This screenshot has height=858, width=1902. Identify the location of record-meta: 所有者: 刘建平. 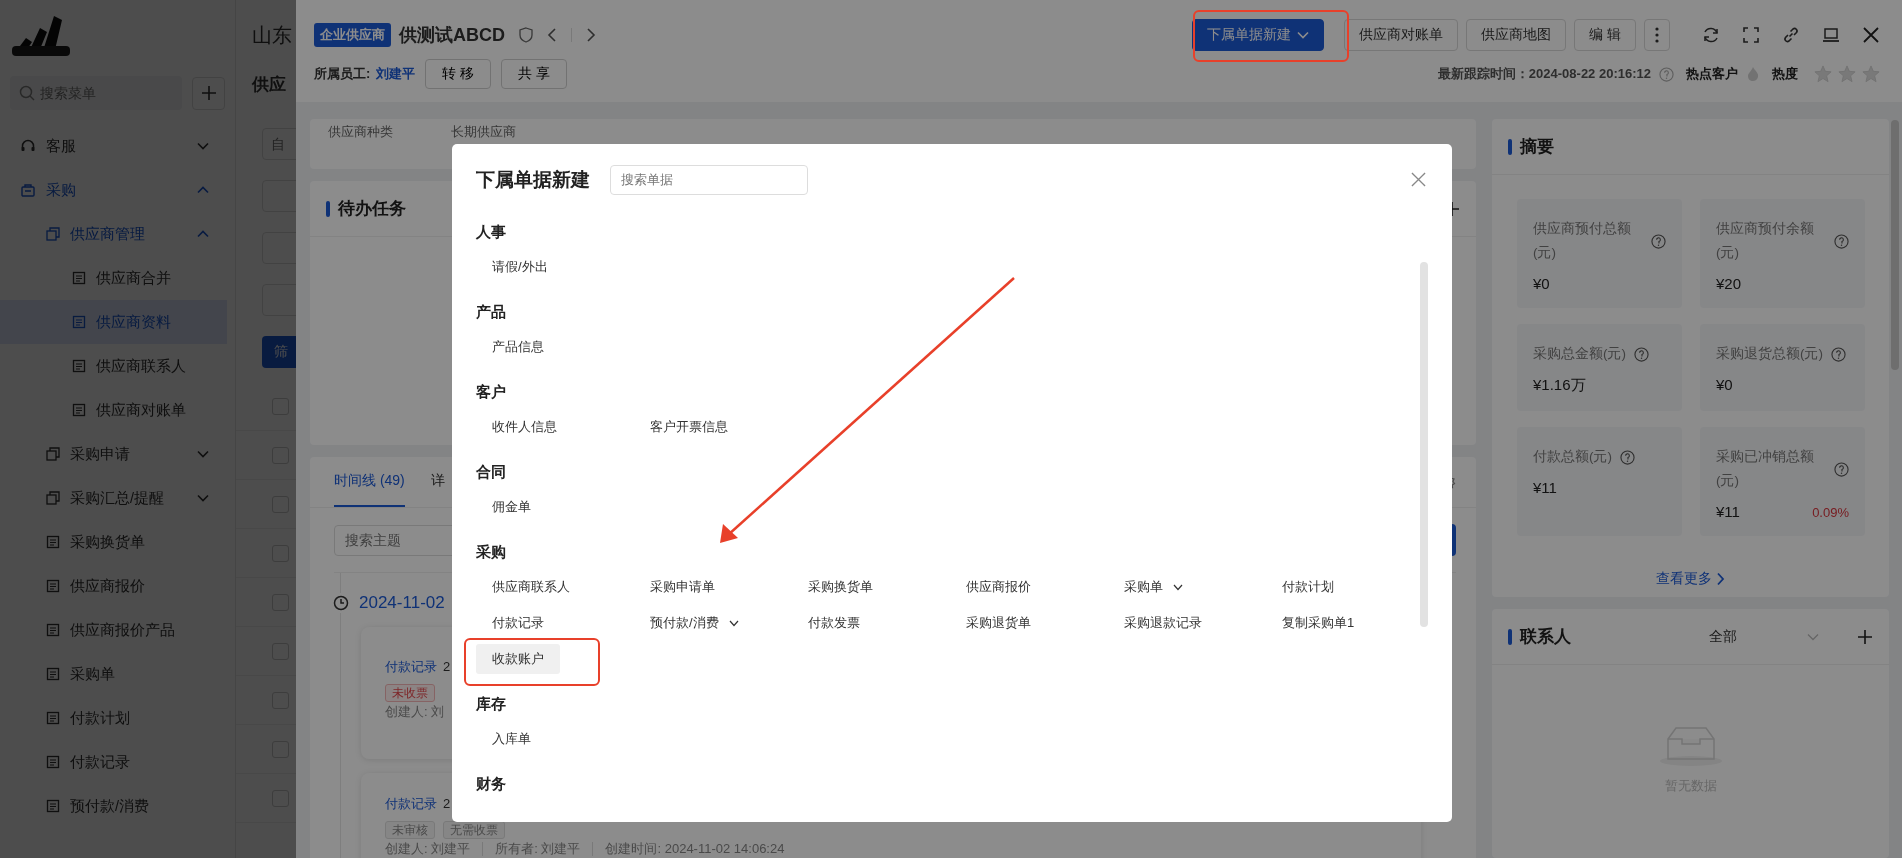
(531, 849).